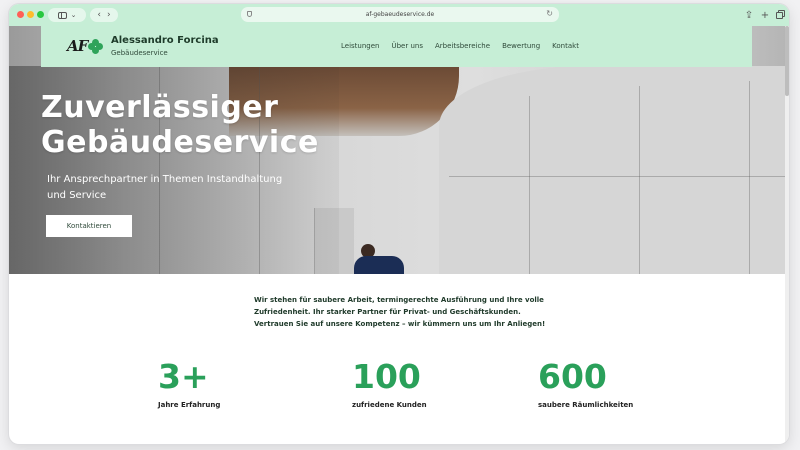 This screenshot has width=800, height=450. What do you see at coordinates (360, 46) in the screenshot?
I see `nav-item-leistungen: Leistungen` at bounding box center [360, 46].